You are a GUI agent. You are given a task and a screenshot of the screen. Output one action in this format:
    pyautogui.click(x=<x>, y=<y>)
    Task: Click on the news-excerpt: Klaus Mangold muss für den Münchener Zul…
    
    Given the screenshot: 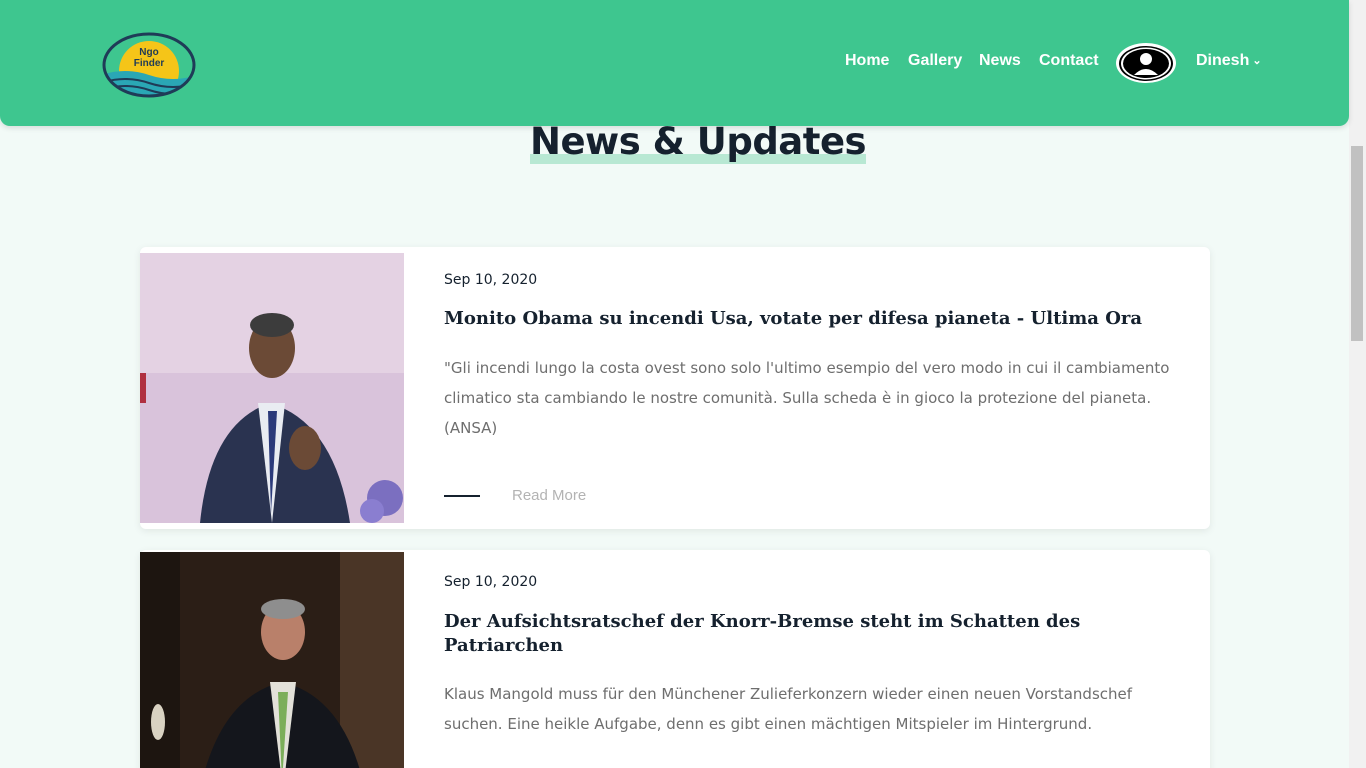 What is the action you would take?
    pyautogui.click(x=788, y=709)
    